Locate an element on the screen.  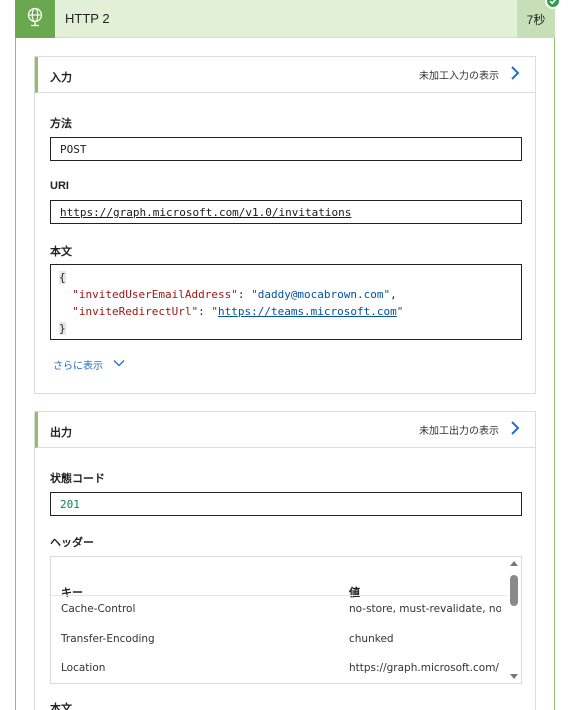
action-icon-box is located at coordinates (35, 19).